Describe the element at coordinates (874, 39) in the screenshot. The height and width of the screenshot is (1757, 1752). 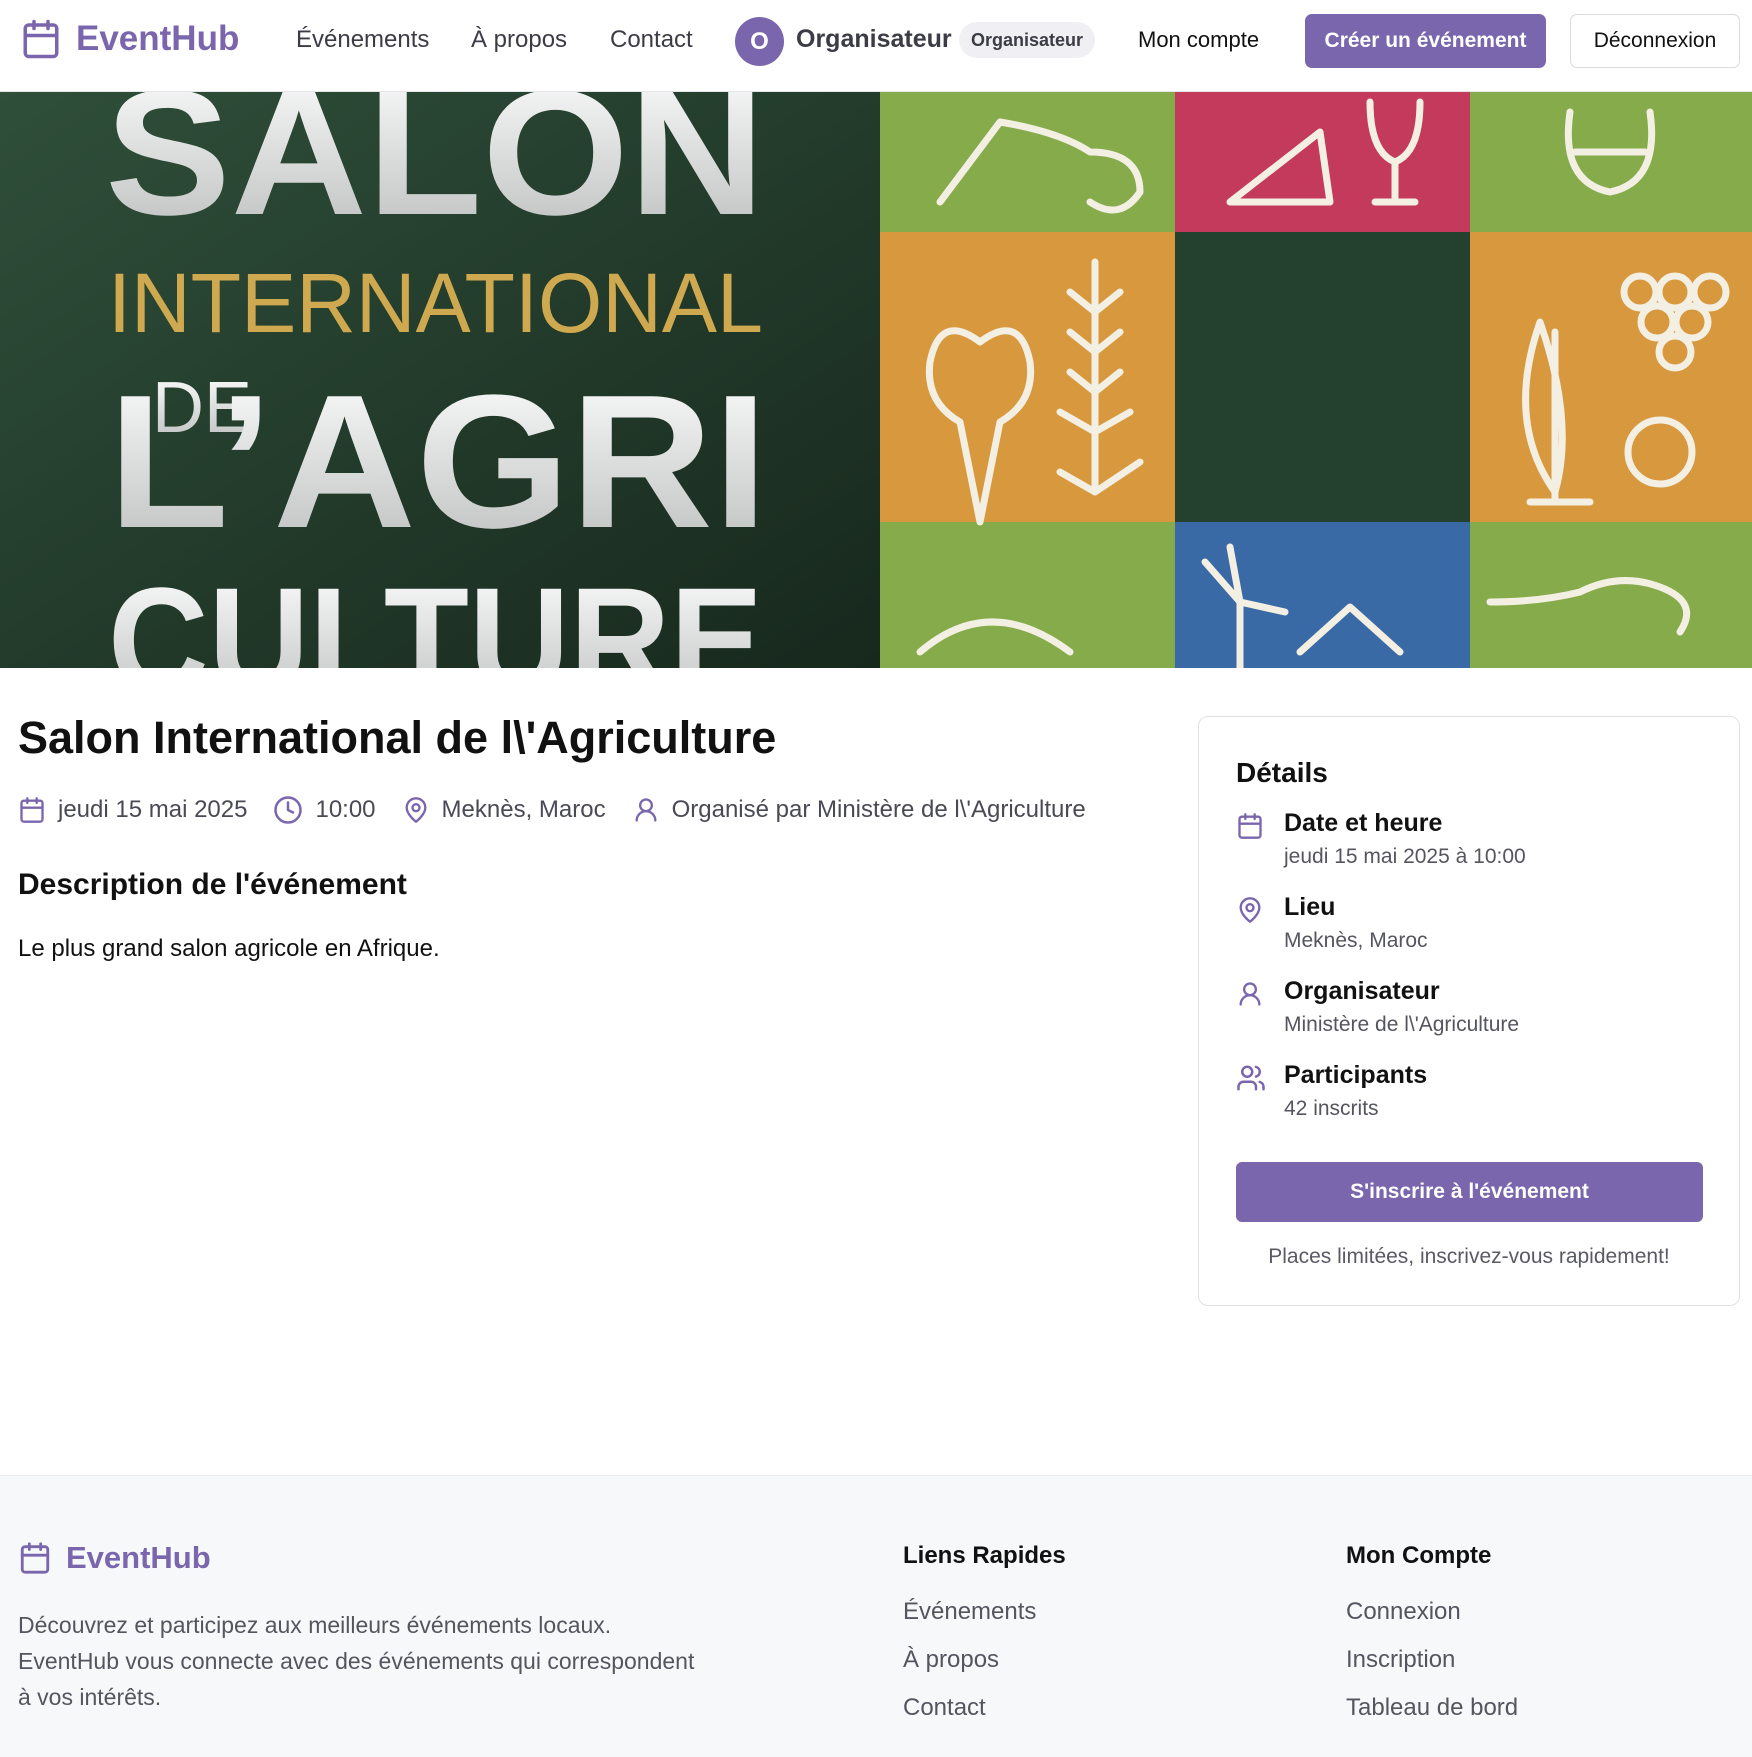
I see `user-name: Organisateur` at that location.